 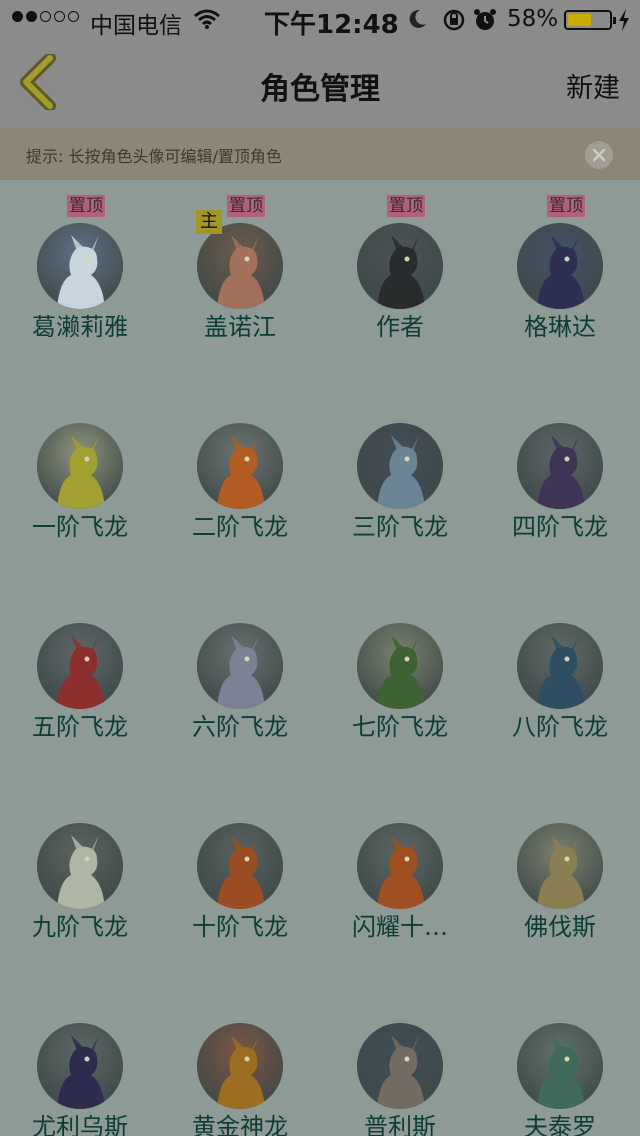 I want to click on character-item: 置顶葛濑莉雅, so click(x=80, y=280).